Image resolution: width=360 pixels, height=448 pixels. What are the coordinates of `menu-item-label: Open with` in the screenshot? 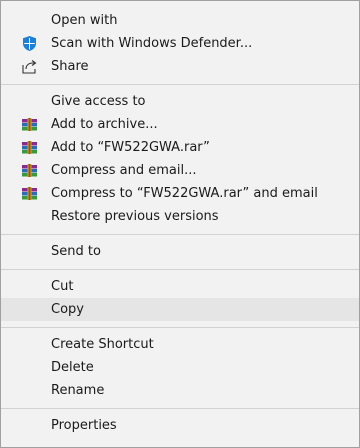 It's located at (84, 20).